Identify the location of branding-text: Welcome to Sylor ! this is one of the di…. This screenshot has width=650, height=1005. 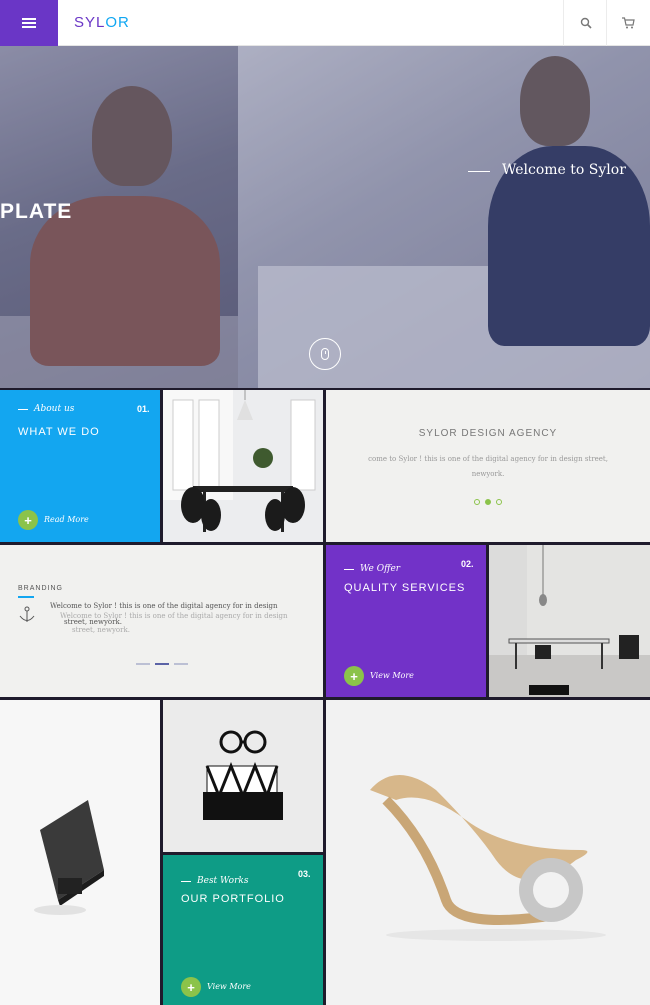
(164, 606).